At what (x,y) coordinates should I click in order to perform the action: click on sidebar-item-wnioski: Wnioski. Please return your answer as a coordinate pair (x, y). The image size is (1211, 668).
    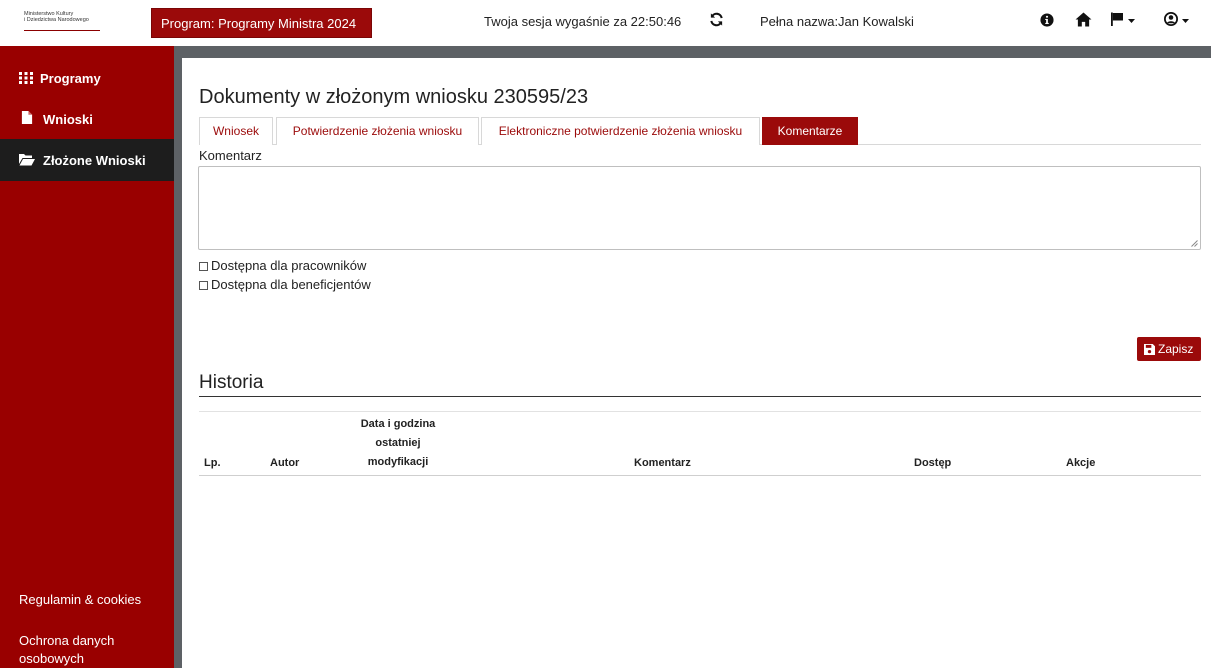
    Looking at the image, I should click on (87, 118).